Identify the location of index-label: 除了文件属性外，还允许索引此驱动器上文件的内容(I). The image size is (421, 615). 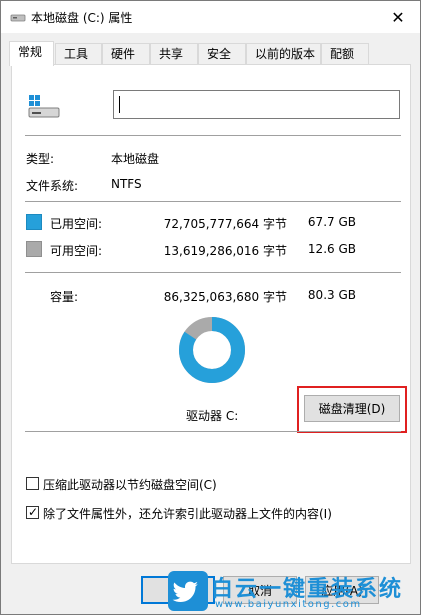
(187, 513).